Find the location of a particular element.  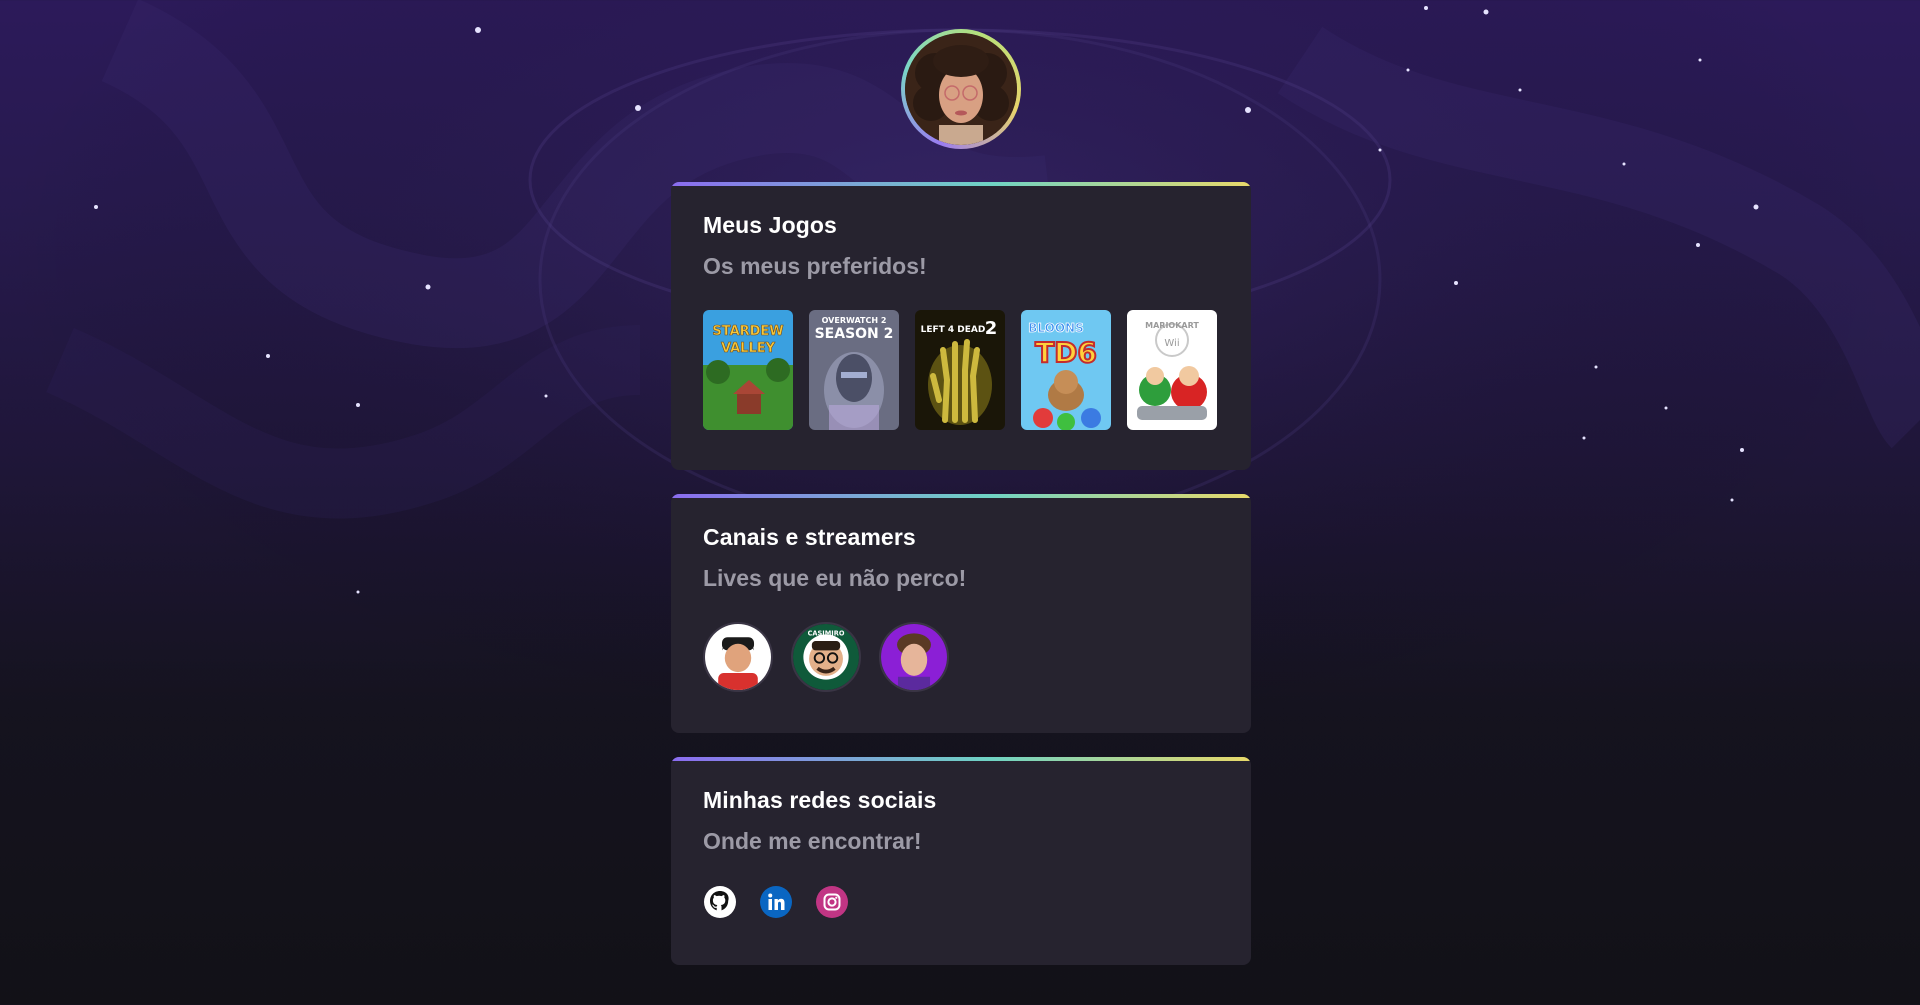

github-icon is located at coordinates (720, 902).